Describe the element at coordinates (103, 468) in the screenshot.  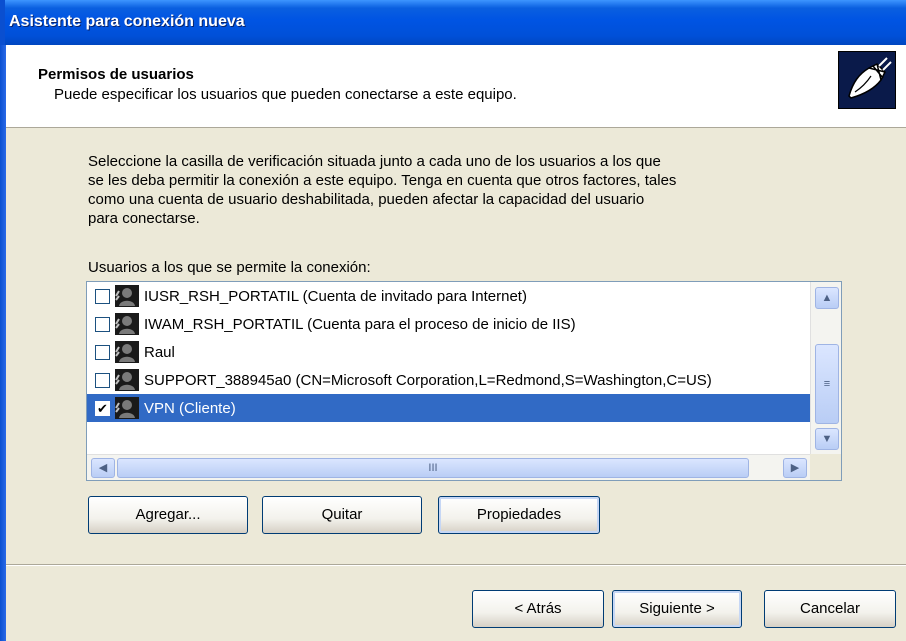
I see `scroll-left-icon: ◀` at that location.